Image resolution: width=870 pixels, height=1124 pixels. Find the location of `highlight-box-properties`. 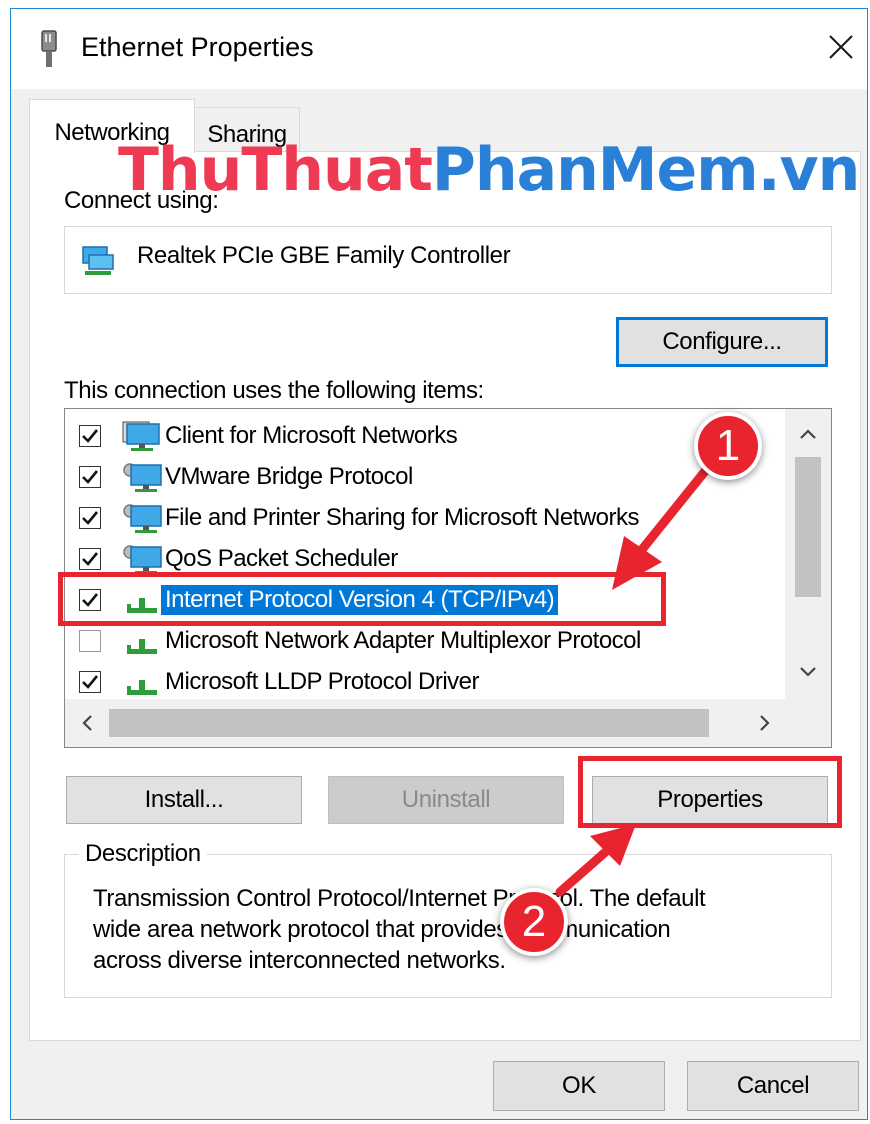

highlight-box-properties is located at coordinates (710, 792).